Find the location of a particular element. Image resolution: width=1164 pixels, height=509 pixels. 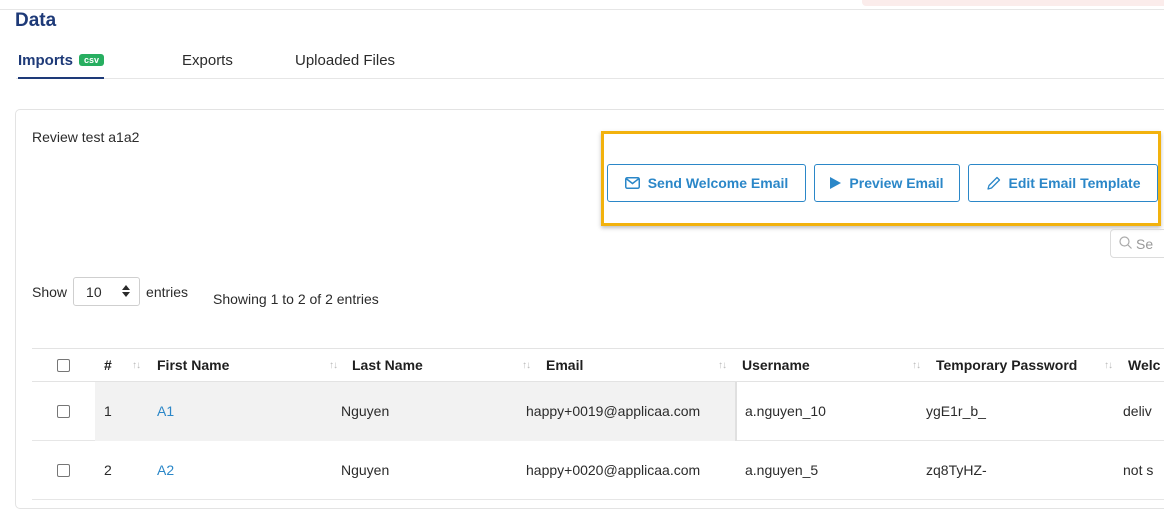

edit-email-template-button: Edit Email Template is located at coordinates (1063, 183).